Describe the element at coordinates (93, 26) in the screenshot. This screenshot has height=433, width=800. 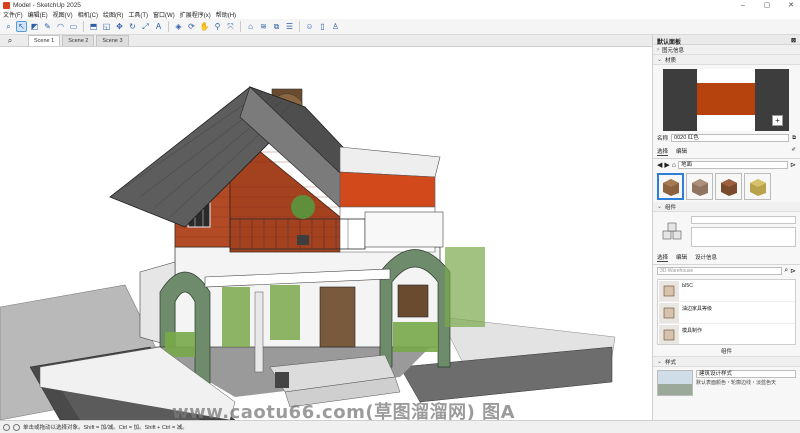
I see `push-pull-icon: ⬒` at that location.